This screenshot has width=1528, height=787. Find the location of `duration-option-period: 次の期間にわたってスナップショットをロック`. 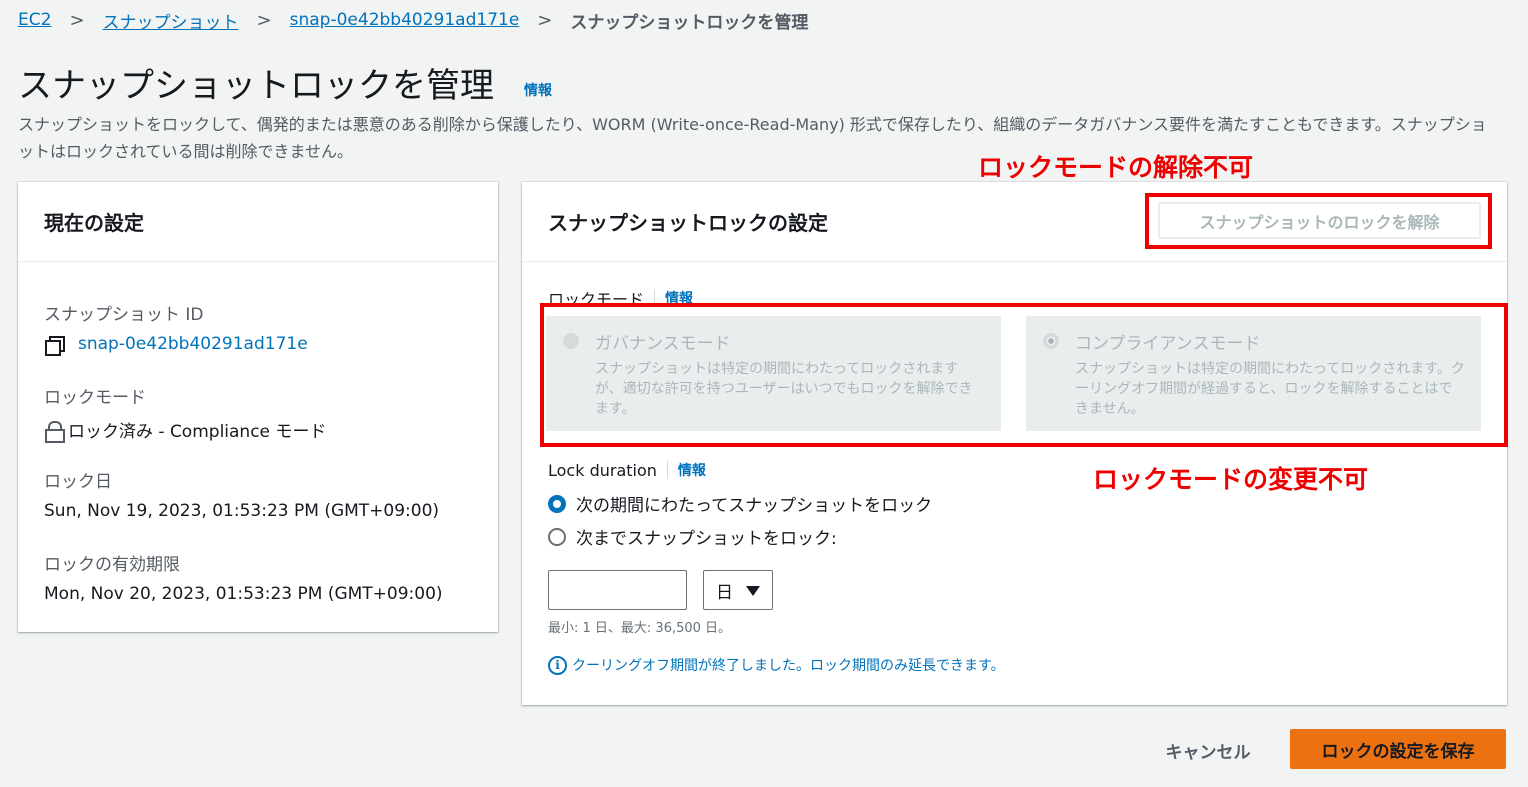

duration-option-period: 次の期間にわたってスナップショットをロック is located at coordinates (740, 503).